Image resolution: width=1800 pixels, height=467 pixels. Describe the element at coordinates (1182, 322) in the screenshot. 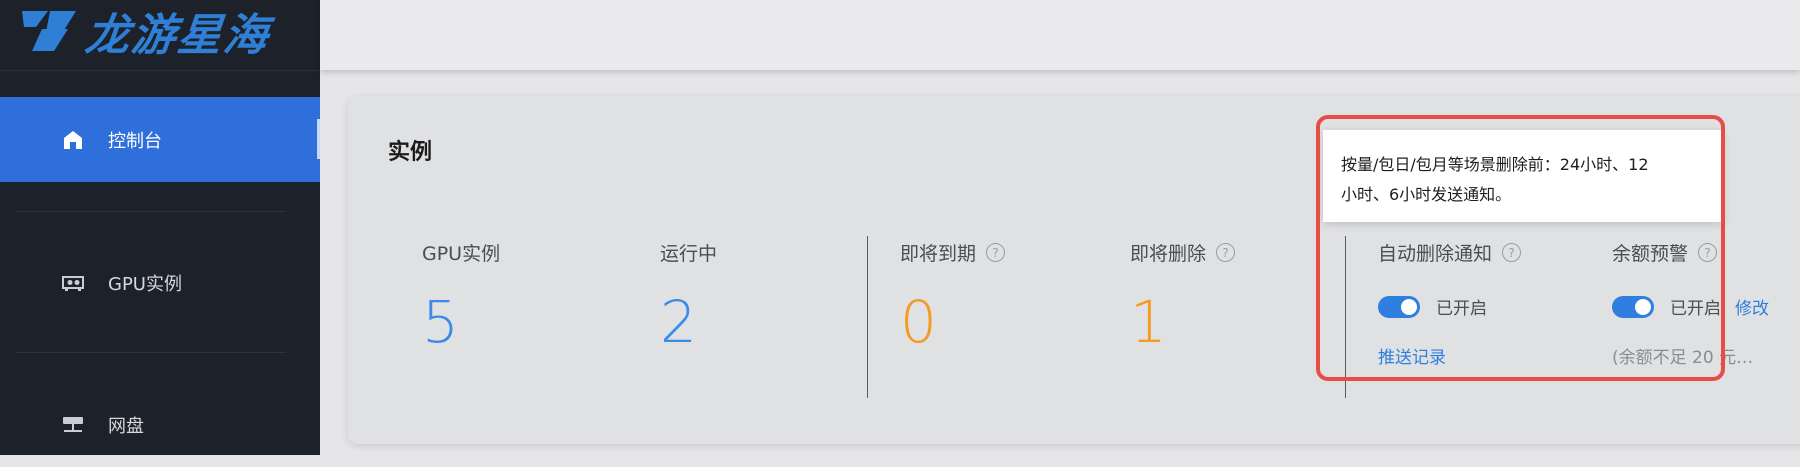

I see `stat-value: 1` at that location.